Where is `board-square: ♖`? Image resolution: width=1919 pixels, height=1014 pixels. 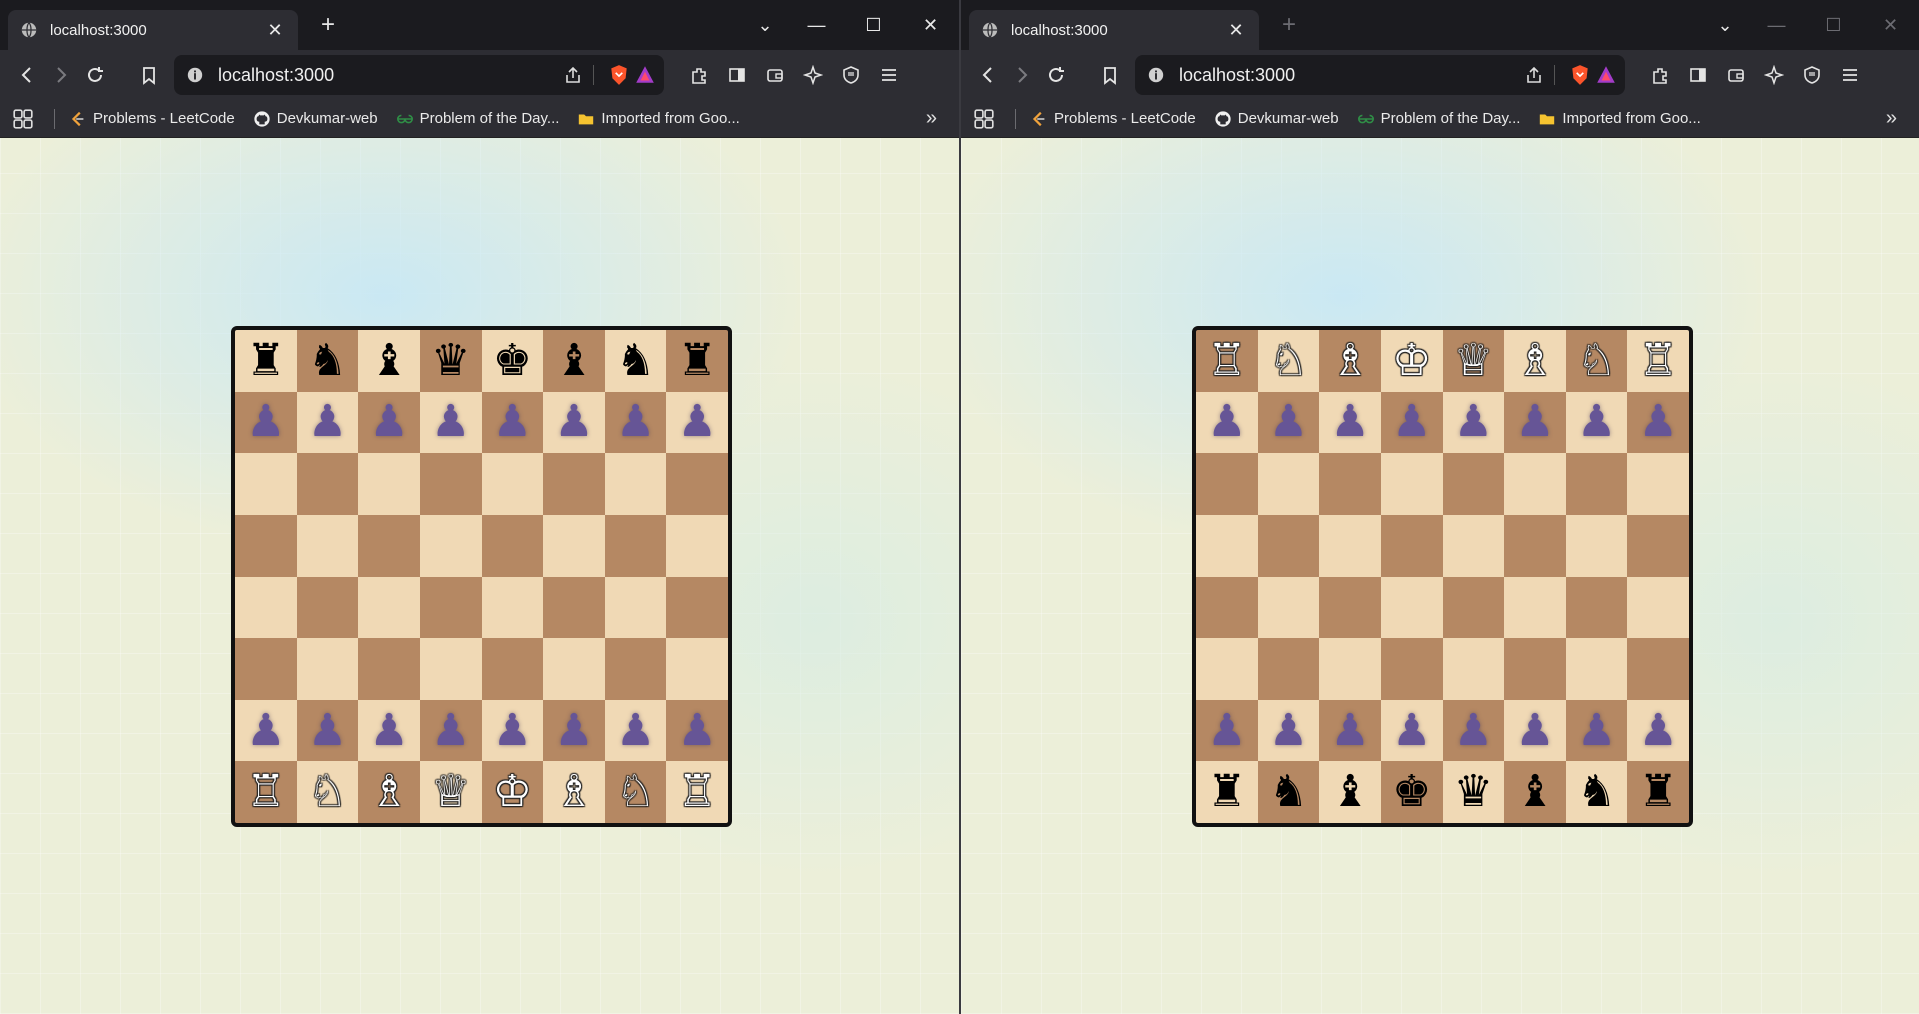 board-square: ♖ is located at coordinates (1658, 361).